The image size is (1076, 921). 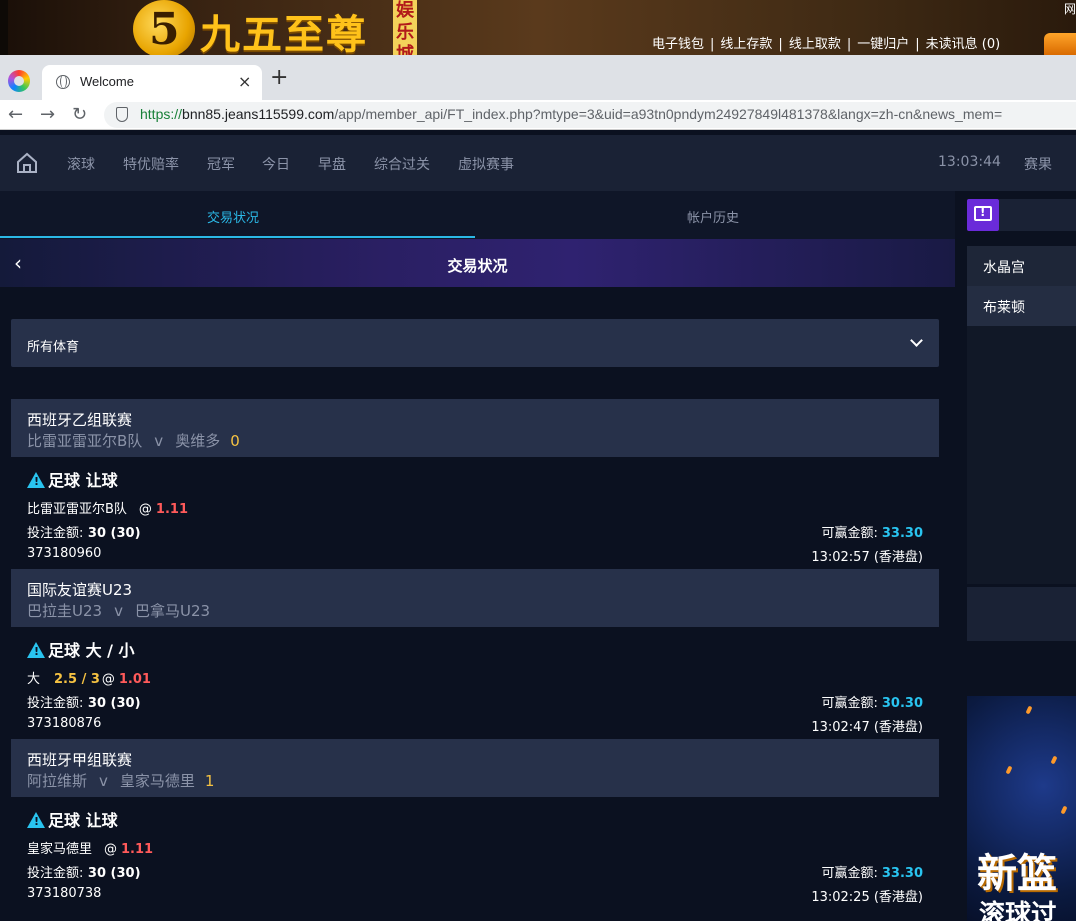 I want to click on nav-item-parlay: 综合过关, so click(x=402, y=164).